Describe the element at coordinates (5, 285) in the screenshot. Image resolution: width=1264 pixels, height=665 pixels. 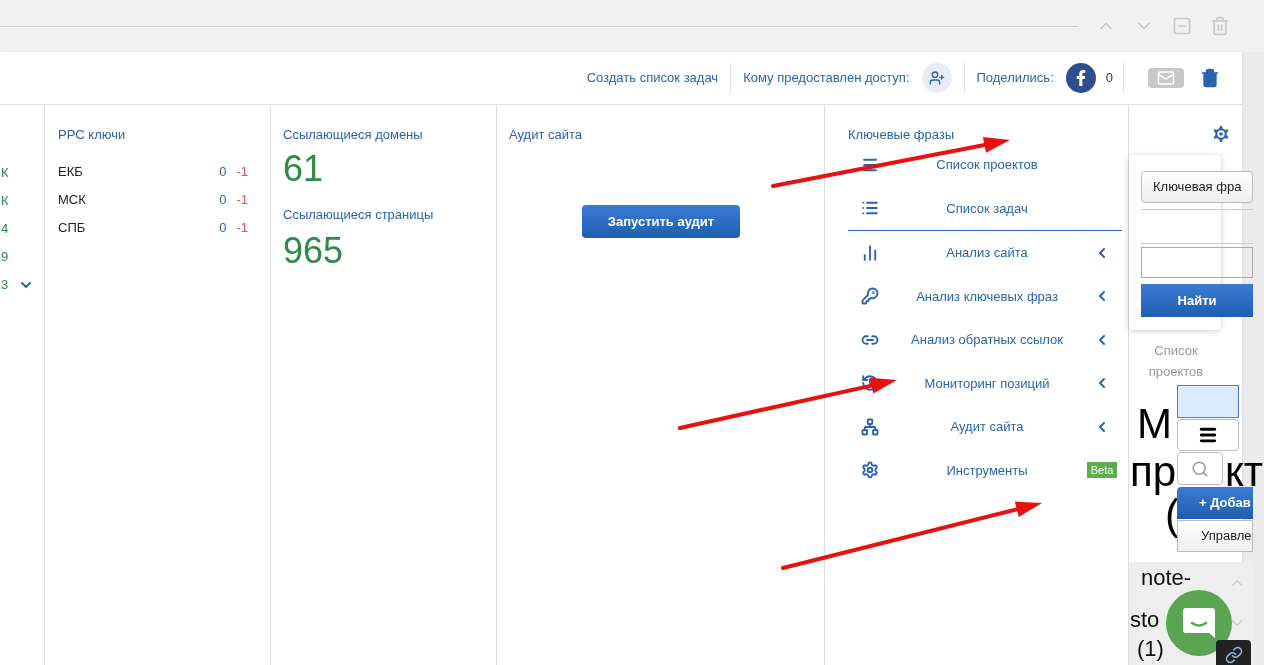
I see `value-text: 3` at that location.